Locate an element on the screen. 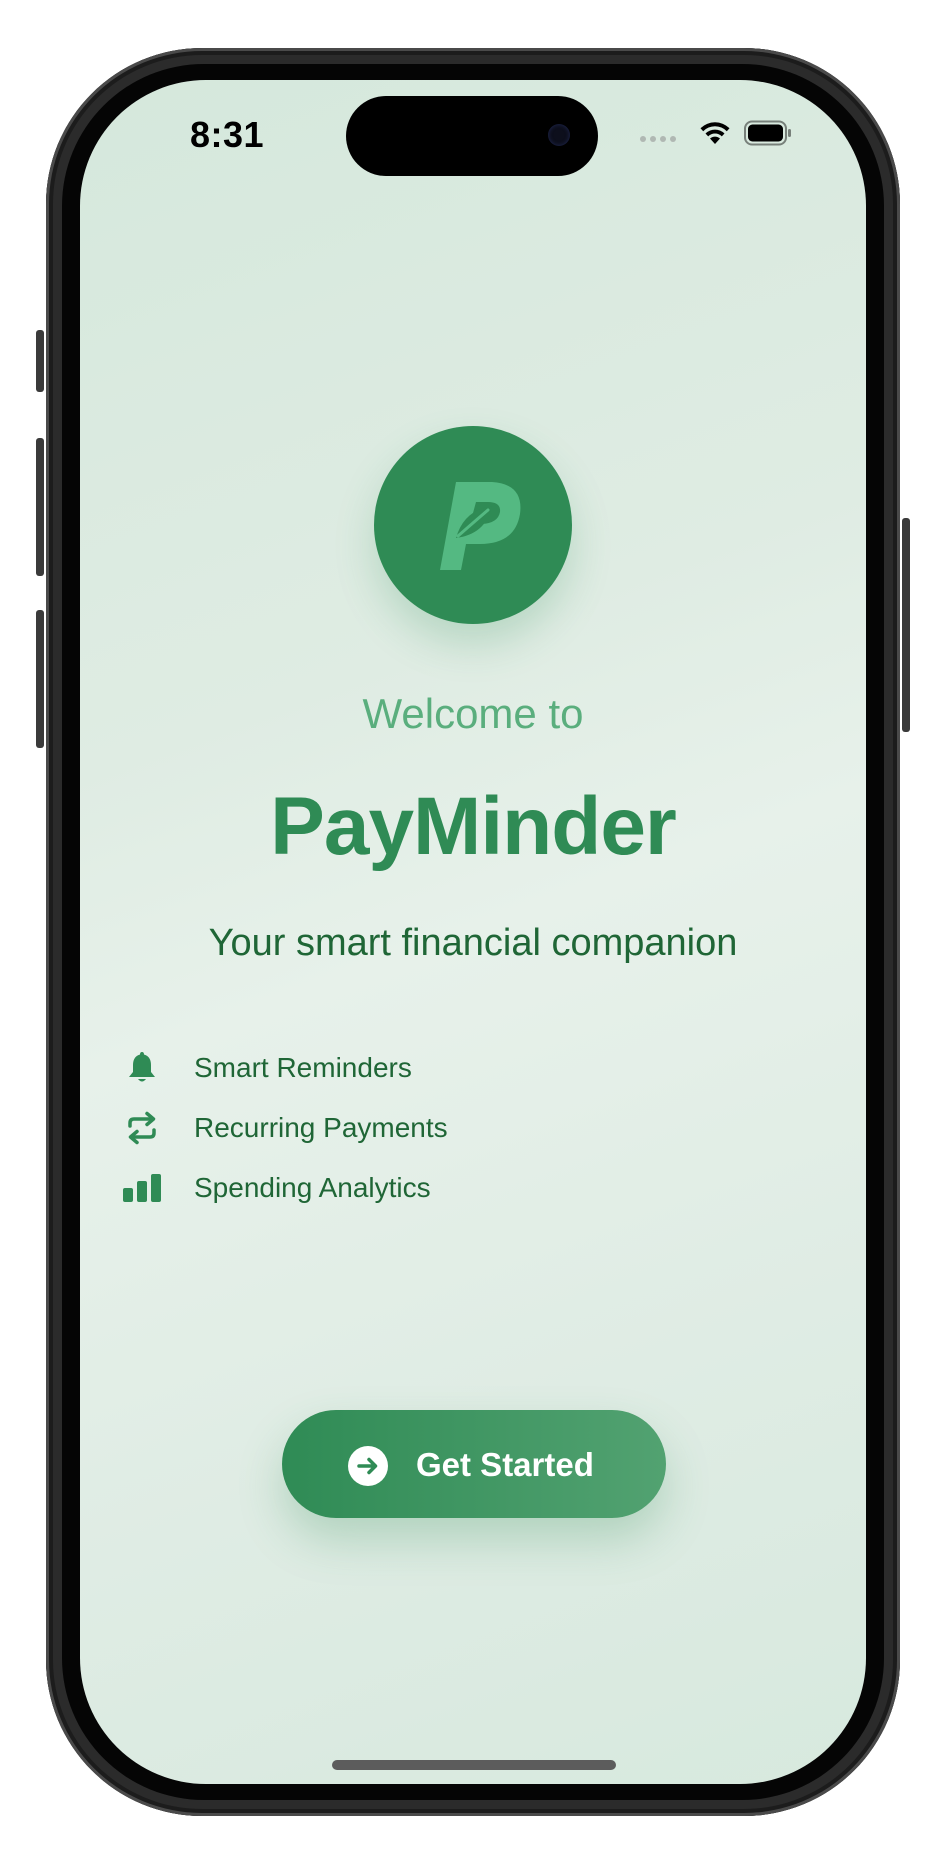 The image size is (946, 1864). status-time: 8:31 is located at coordinates (227, 134).